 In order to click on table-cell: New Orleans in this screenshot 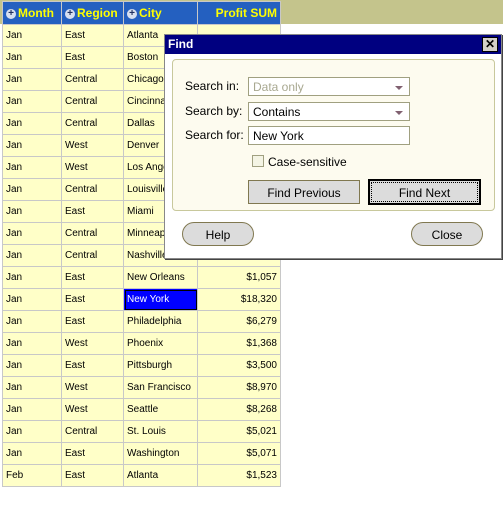, I will do `click(160, 277)`.